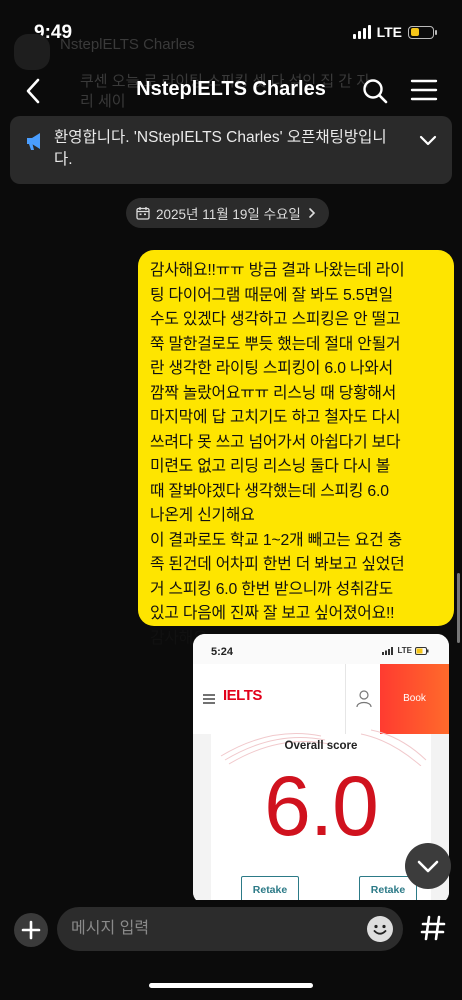  What do you see at coordinates (220, 148) in the screenshot?
I see `notice-text: 환영합니다. 'NStepIELTS Charles' 오픈채팅방입니다.` at bounding box center [220, 148].